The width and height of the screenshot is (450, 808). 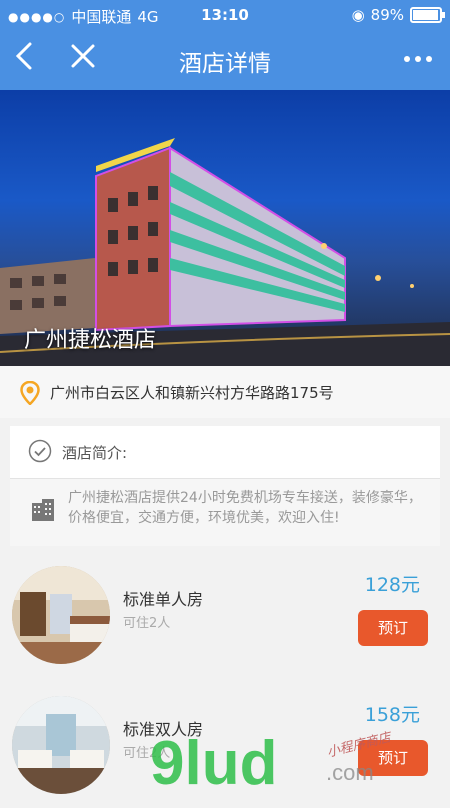 I want to click on intro-title: 酒店简介:, so click(x=95, y=453).